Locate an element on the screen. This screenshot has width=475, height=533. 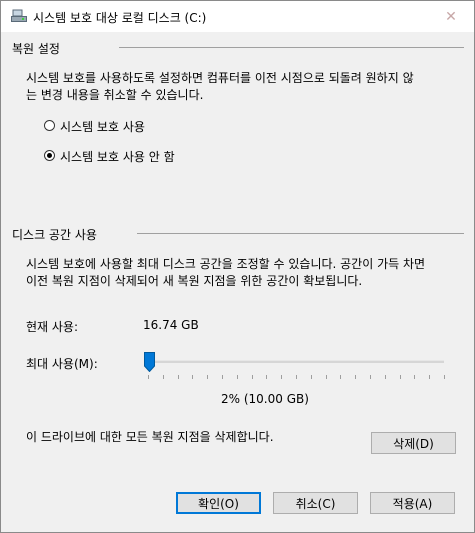
max-usage-label: 최대 사용(M): is located at coordinates (62, 364).